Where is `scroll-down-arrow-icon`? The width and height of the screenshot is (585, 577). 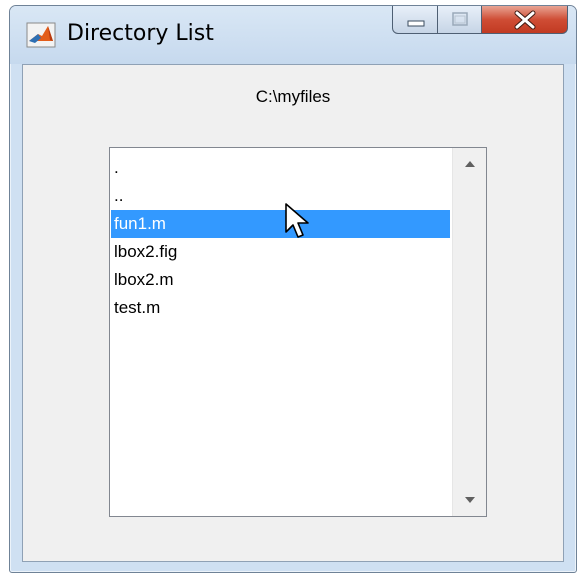 scroll-down-arrow-icon is located at coordinates (470, 500).